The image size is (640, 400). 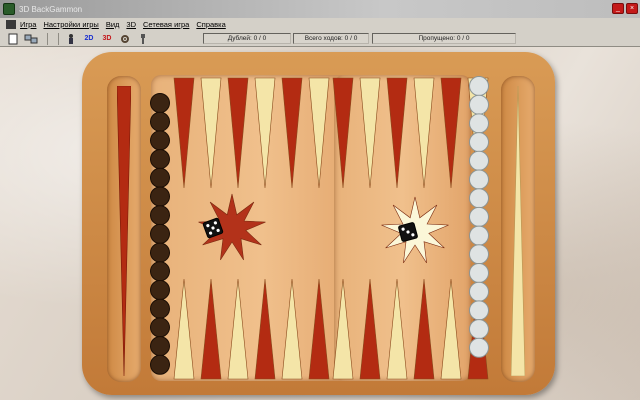 What do you see at coordinates (28, 24) in the screenshot?
I see `menu-game: Игра` at bounding box center [28, 24].